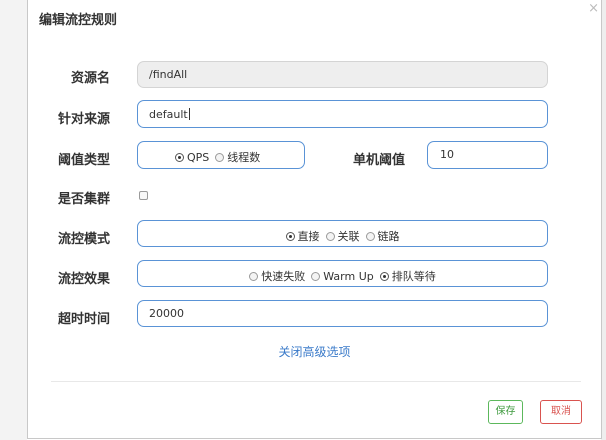 The height and width of the screenshot is (440, 606). What do you see at coordinates (83, 199) in the screenshot?
I see `cluster-label: 是否集群` at bounding box center [83, 199].